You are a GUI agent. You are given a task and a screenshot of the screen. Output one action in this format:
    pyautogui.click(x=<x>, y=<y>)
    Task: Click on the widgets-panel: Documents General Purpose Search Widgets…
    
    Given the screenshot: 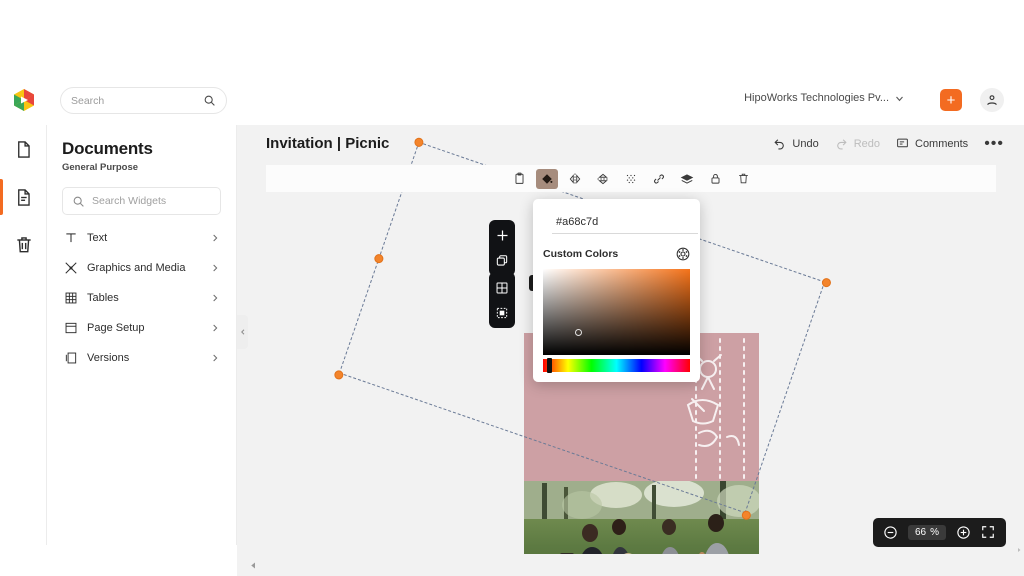 What is the action you would take?
    pyautogui.click(x=142, y=335)
    